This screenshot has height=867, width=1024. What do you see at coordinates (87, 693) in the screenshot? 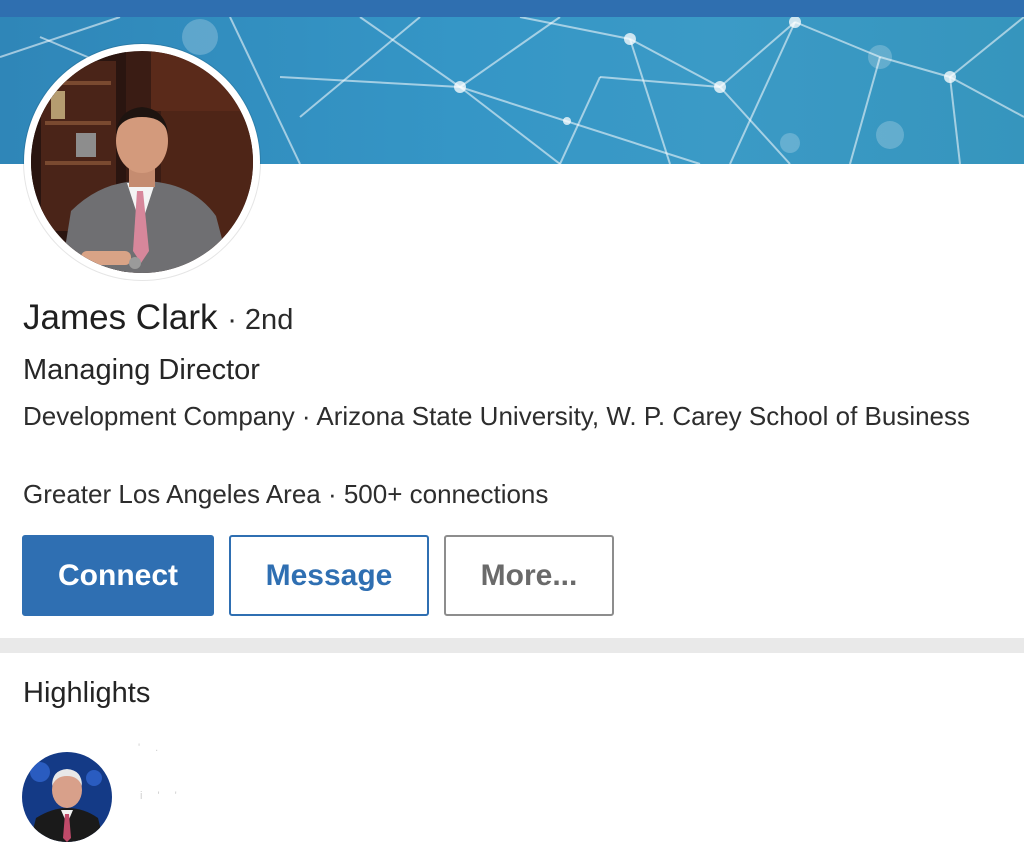
I see `highlights-title: Highlights` at bounding box center [87, 693].